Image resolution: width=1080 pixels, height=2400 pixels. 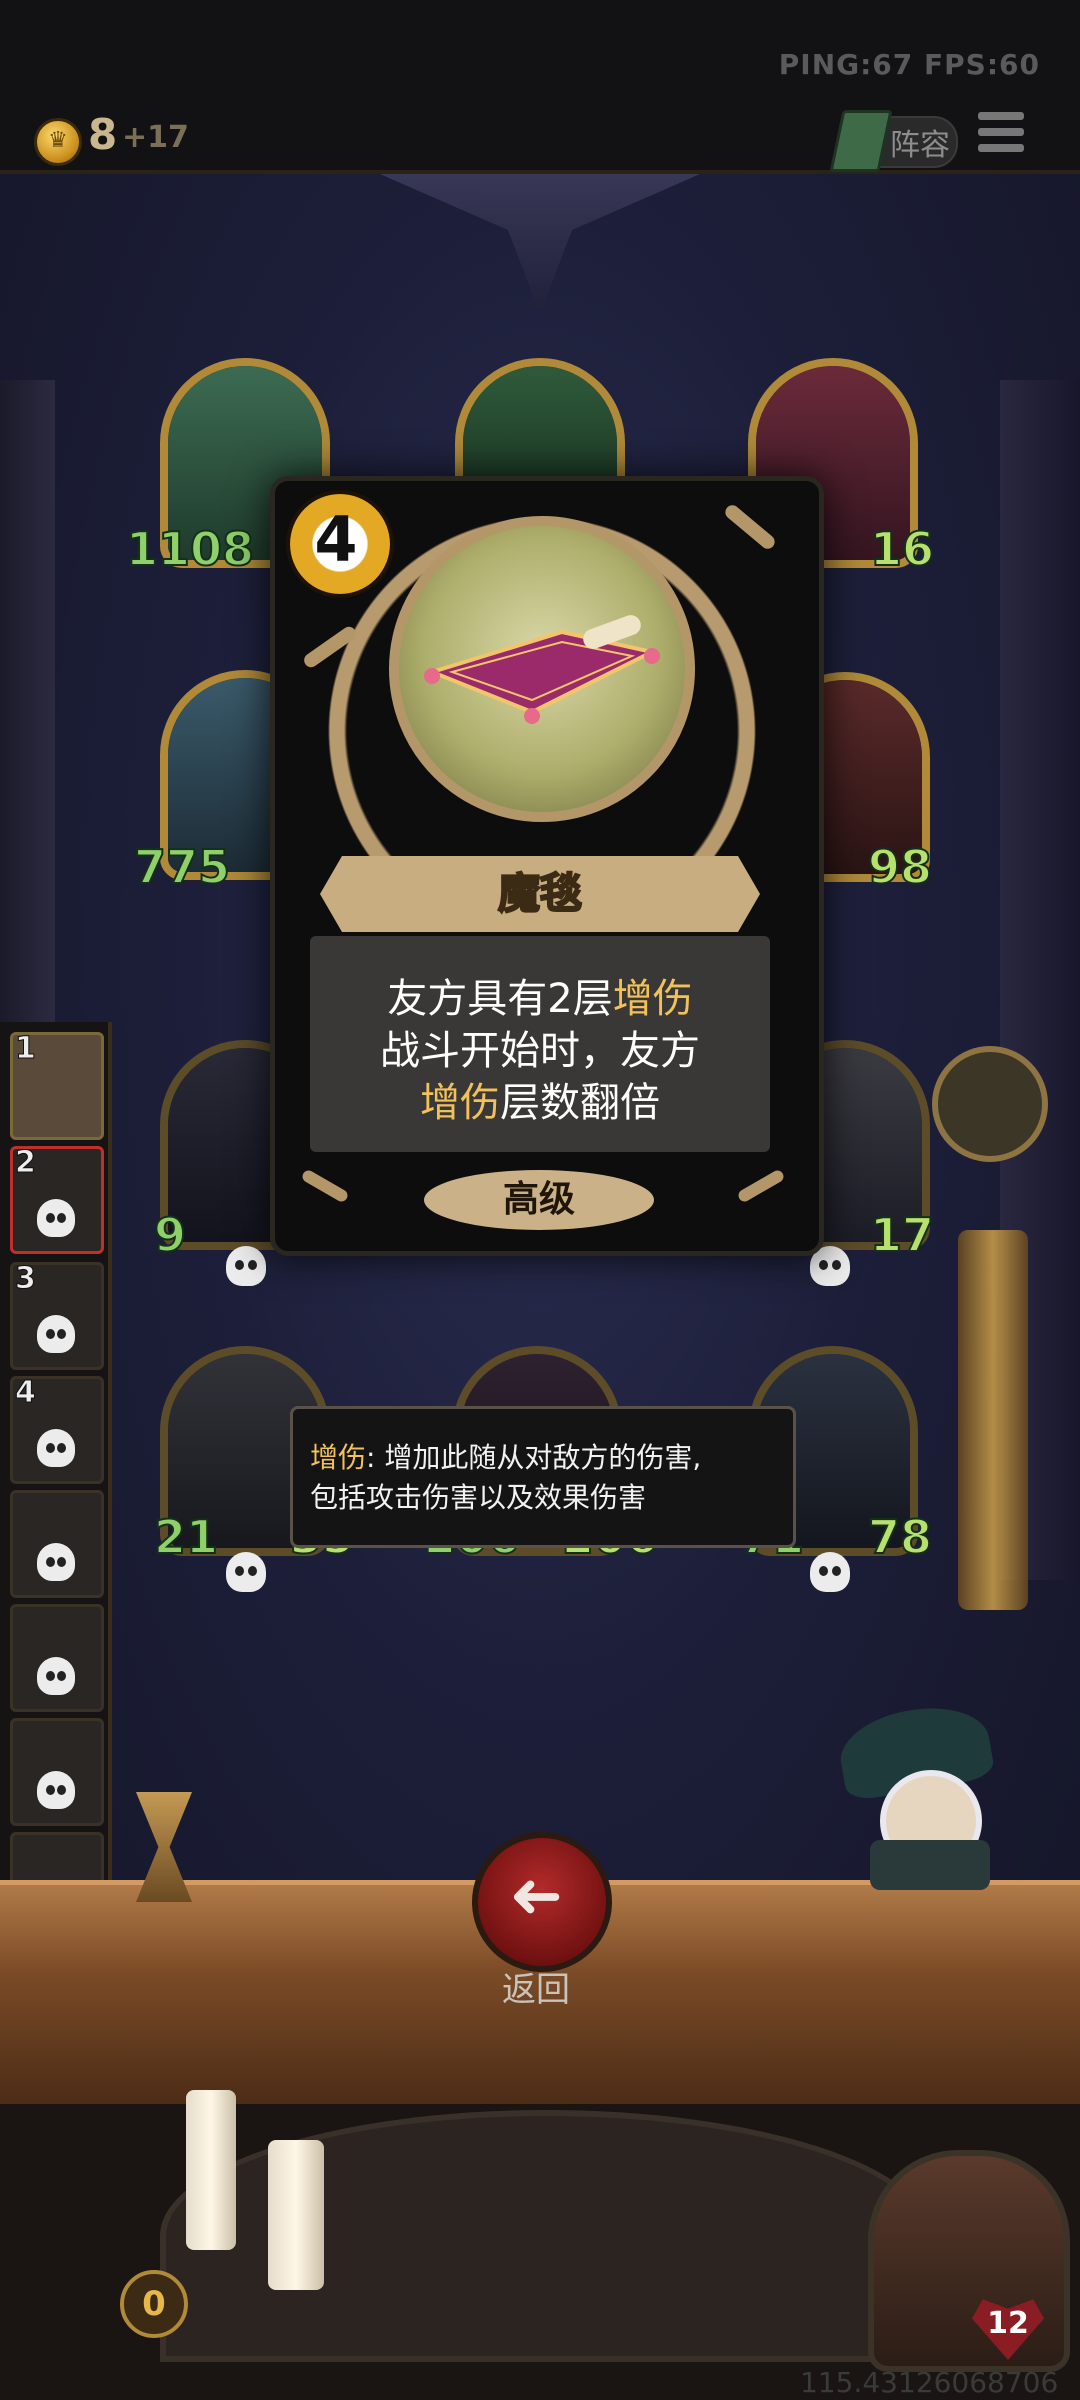 I want to click on bench-slot-4: 4, so click(x=57, y=1429).